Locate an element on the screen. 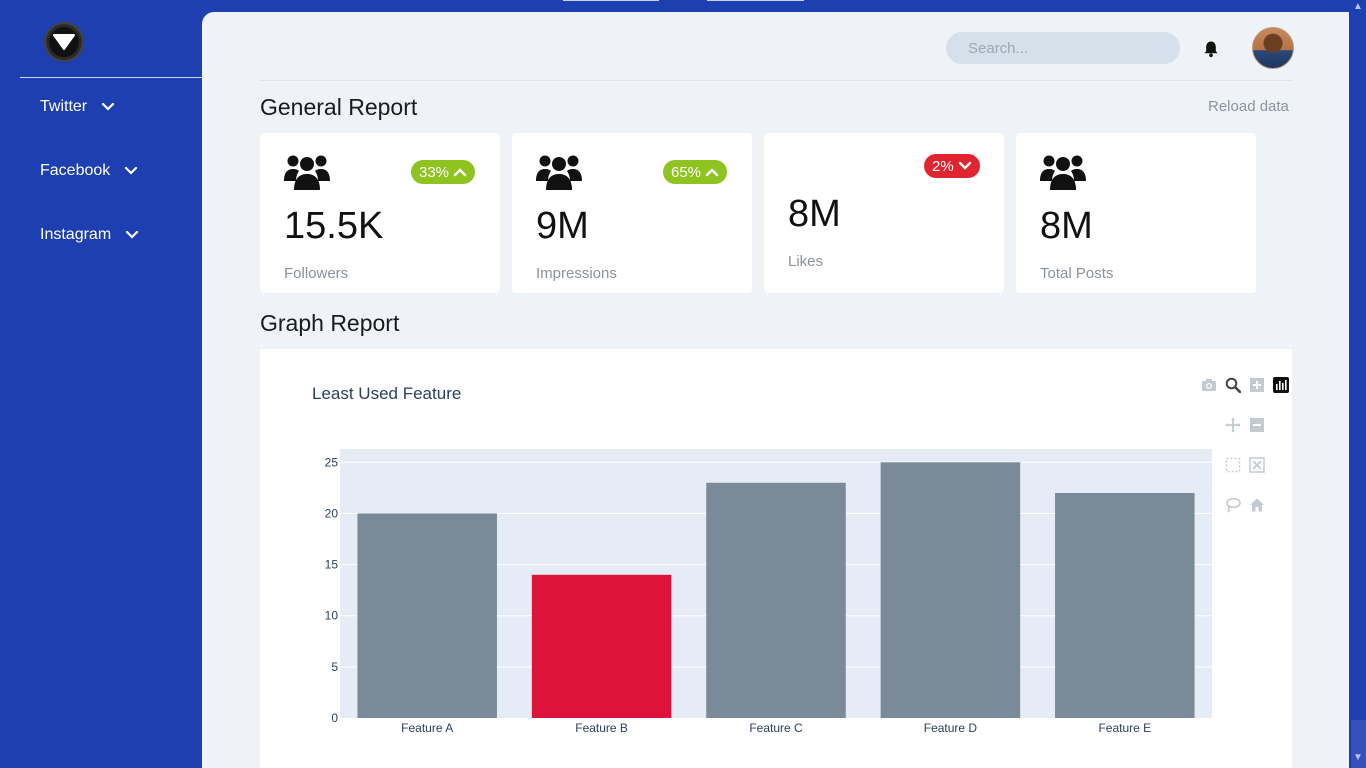  sidebar-item-instagram: Instagram is located at coordinates (89, 235).